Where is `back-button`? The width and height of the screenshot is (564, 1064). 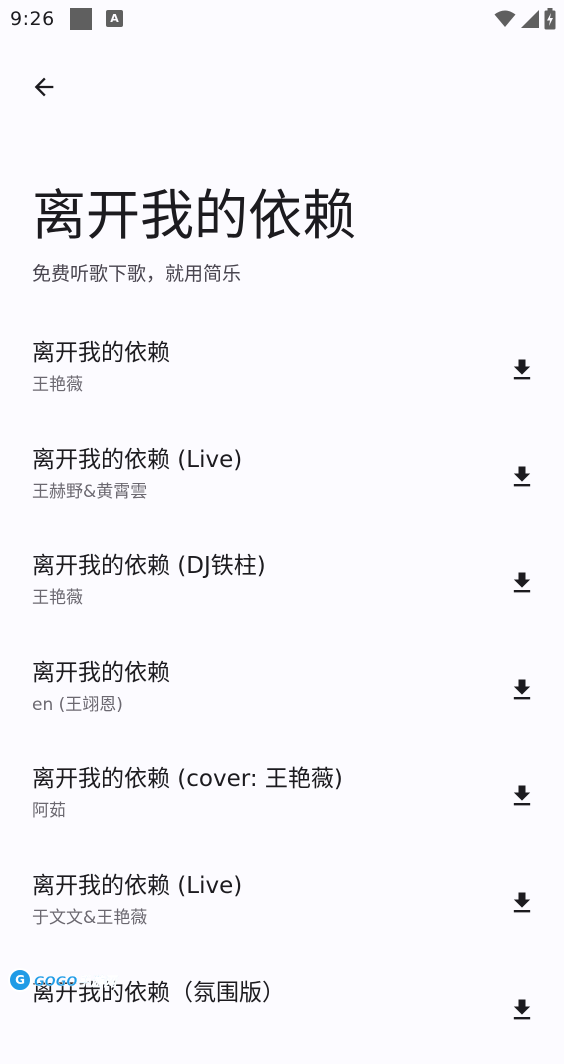 back-button is located at coordinates (44, 89).